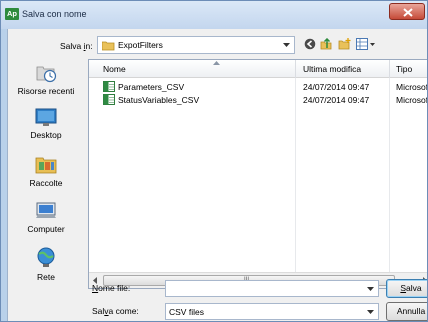 The height and width of the screenshot is (322, 428). Describe the element at coordinates (46, 117) in the screenshot. I see `desktop-icon` at that location.